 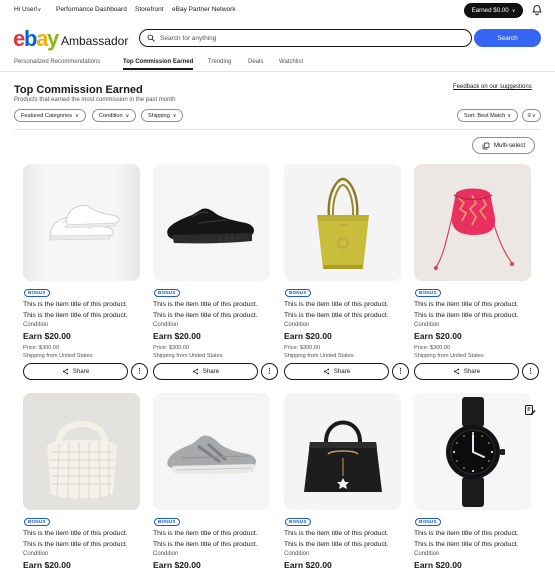 I want to click on feedback-link: Feedback on our suggestions, so click(x=492, y=87).